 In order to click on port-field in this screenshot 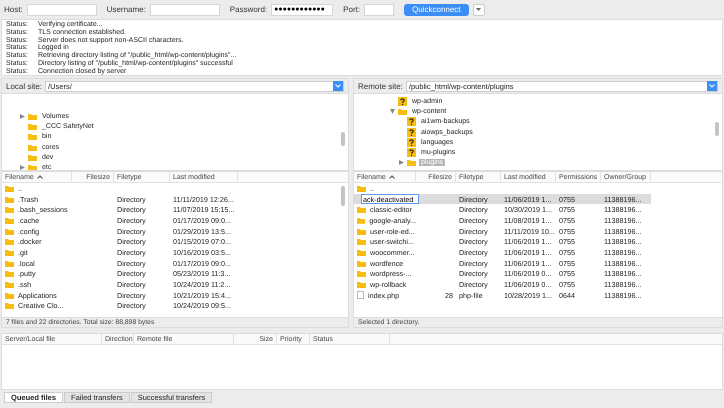, I will do `click(379, 10)`.